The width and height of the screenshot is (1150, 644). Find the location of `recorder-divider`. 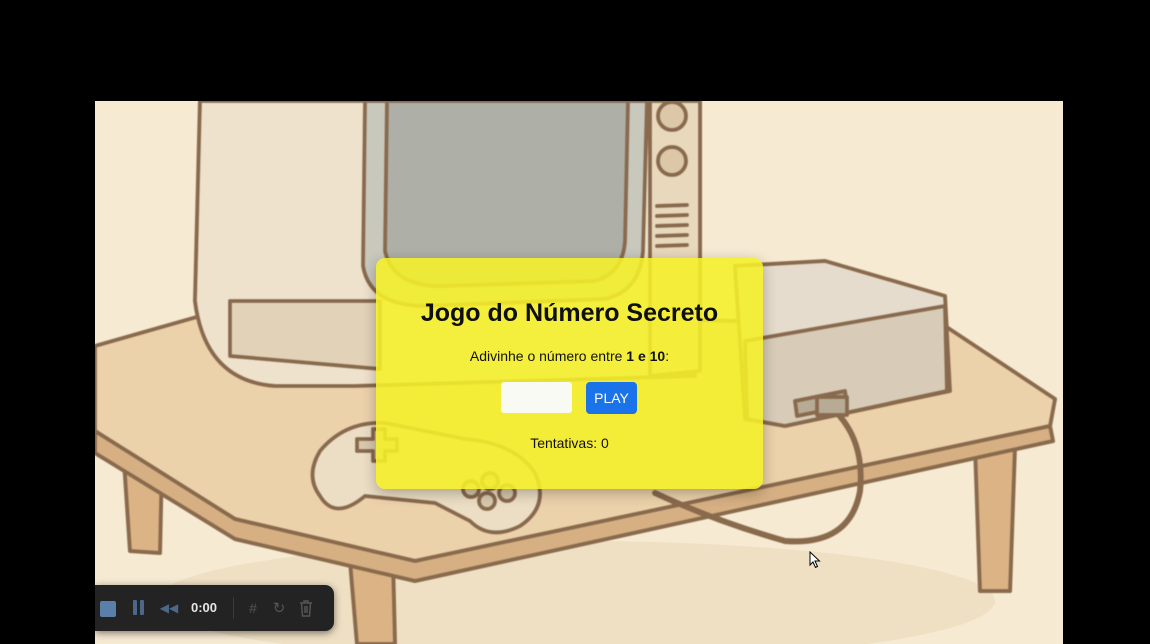

recorder-divider is located at coordinates (233, 608).